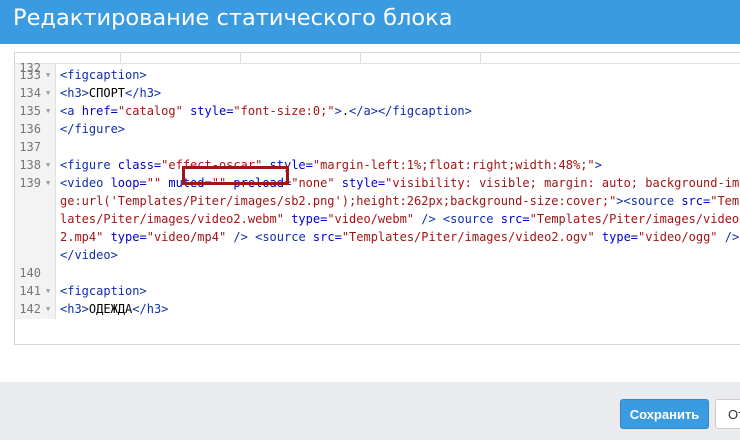 This screenshot has width=740, height=440. I want to click on line-number: 140, so click(35, 273).